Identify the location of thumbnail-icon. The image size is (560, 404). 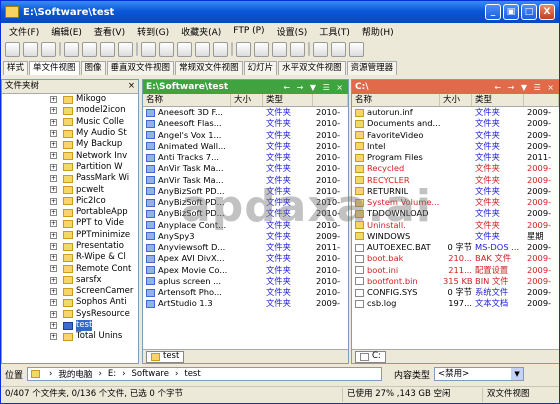
(279, 49).